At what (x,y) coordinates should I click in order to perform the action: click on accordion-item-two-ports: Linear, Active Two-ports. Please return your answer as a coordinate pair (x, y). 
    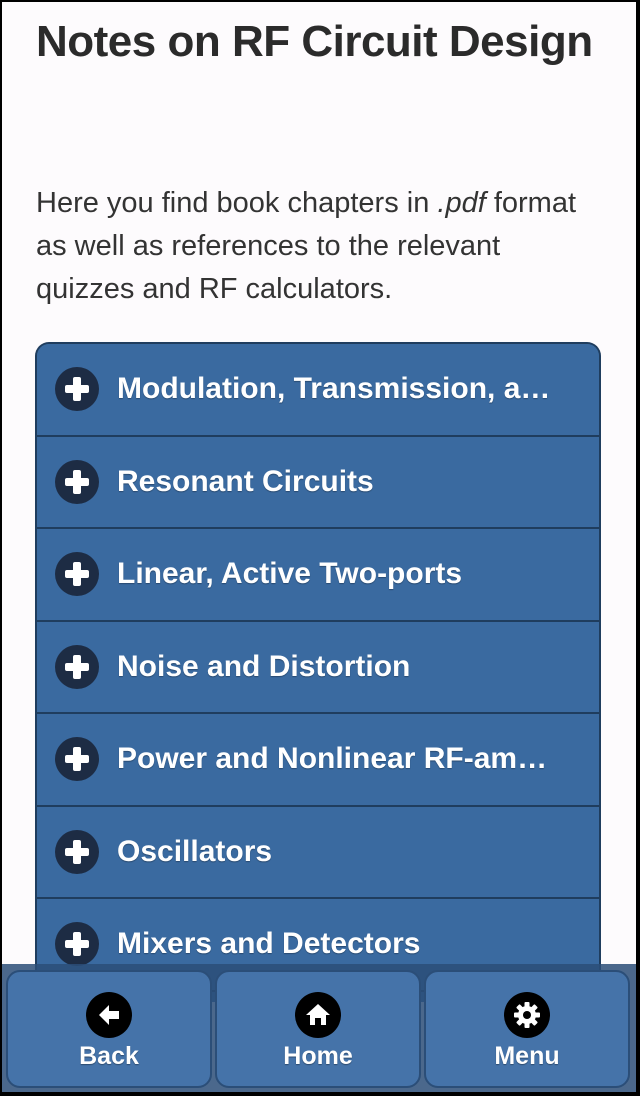
    Looking at the image, I should click on (318, 575).